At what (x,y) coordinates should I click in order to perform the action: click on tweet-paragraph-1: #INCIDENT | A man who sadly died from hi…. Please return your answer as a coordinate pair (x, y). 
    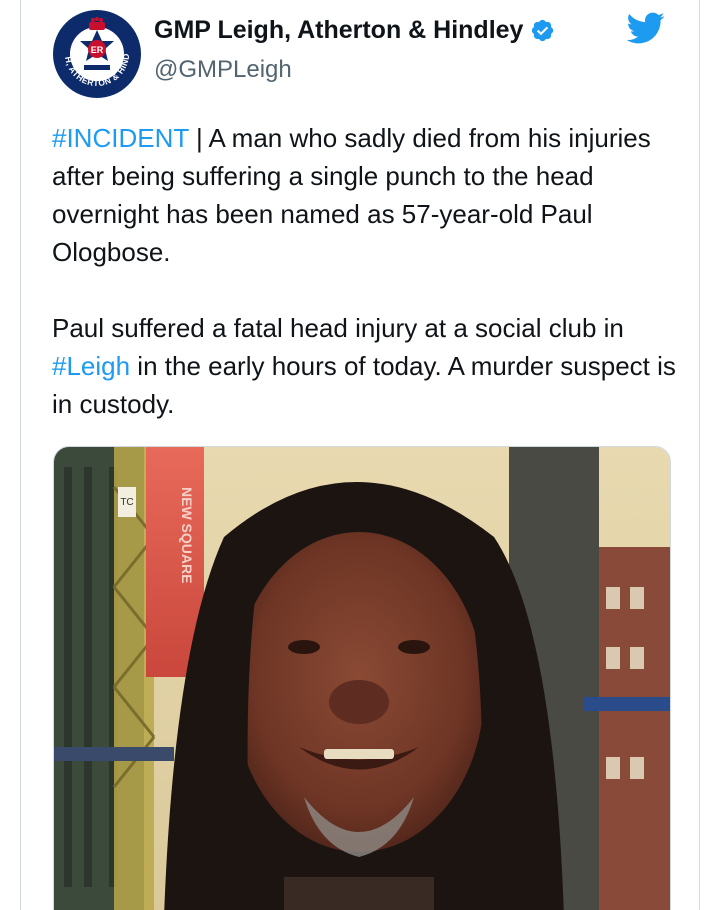
    Looking at the image, I should click on (372, 195).